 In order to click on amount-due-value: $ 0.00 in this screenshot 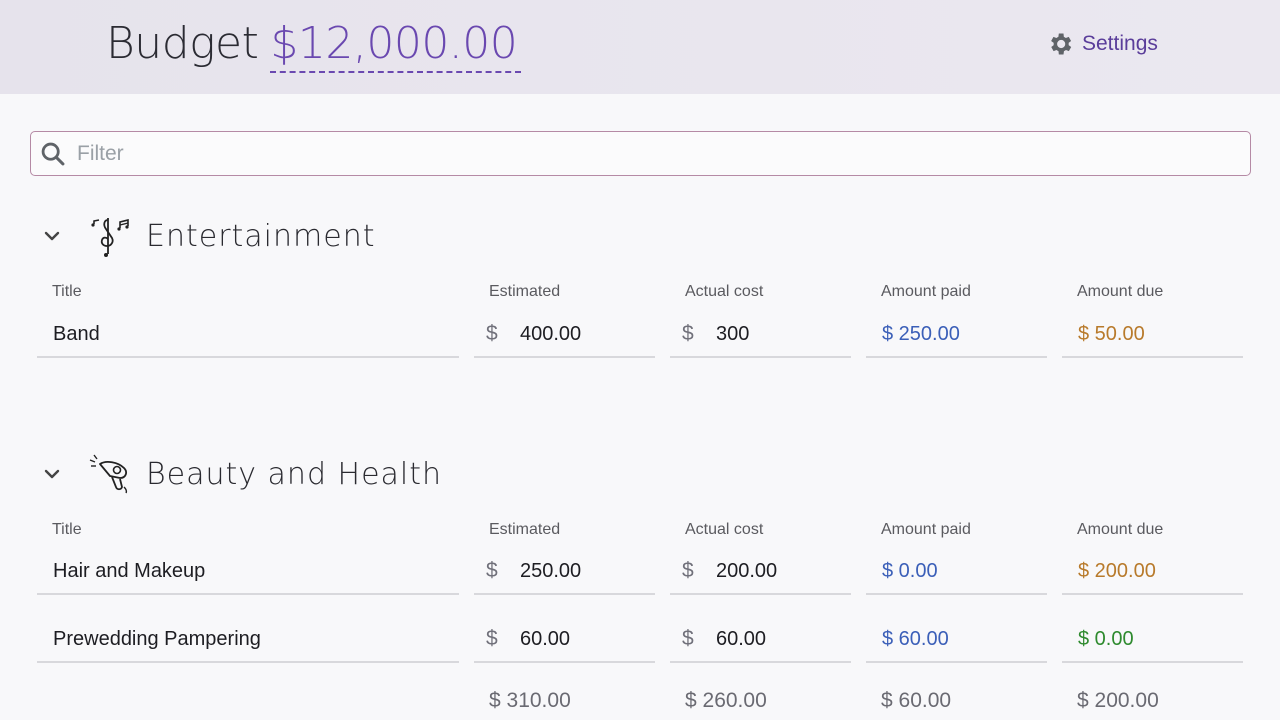, I will do `click(1152, 640)`.